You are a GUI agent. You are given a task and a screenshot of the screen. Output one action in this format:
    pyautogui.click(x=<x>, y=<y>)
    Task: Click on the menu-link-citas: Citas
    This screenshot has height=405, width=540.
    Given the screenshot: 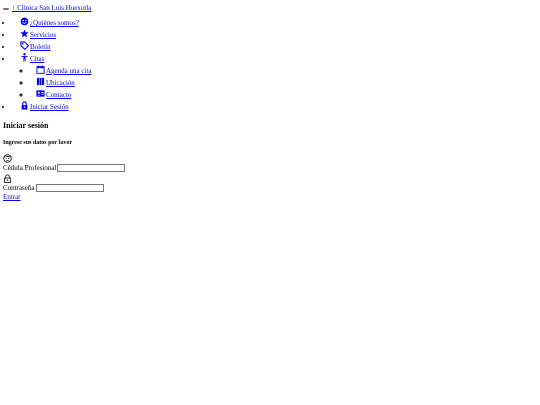 What is the action you would take?
    pyautogui.click(x=32, y=58)
    